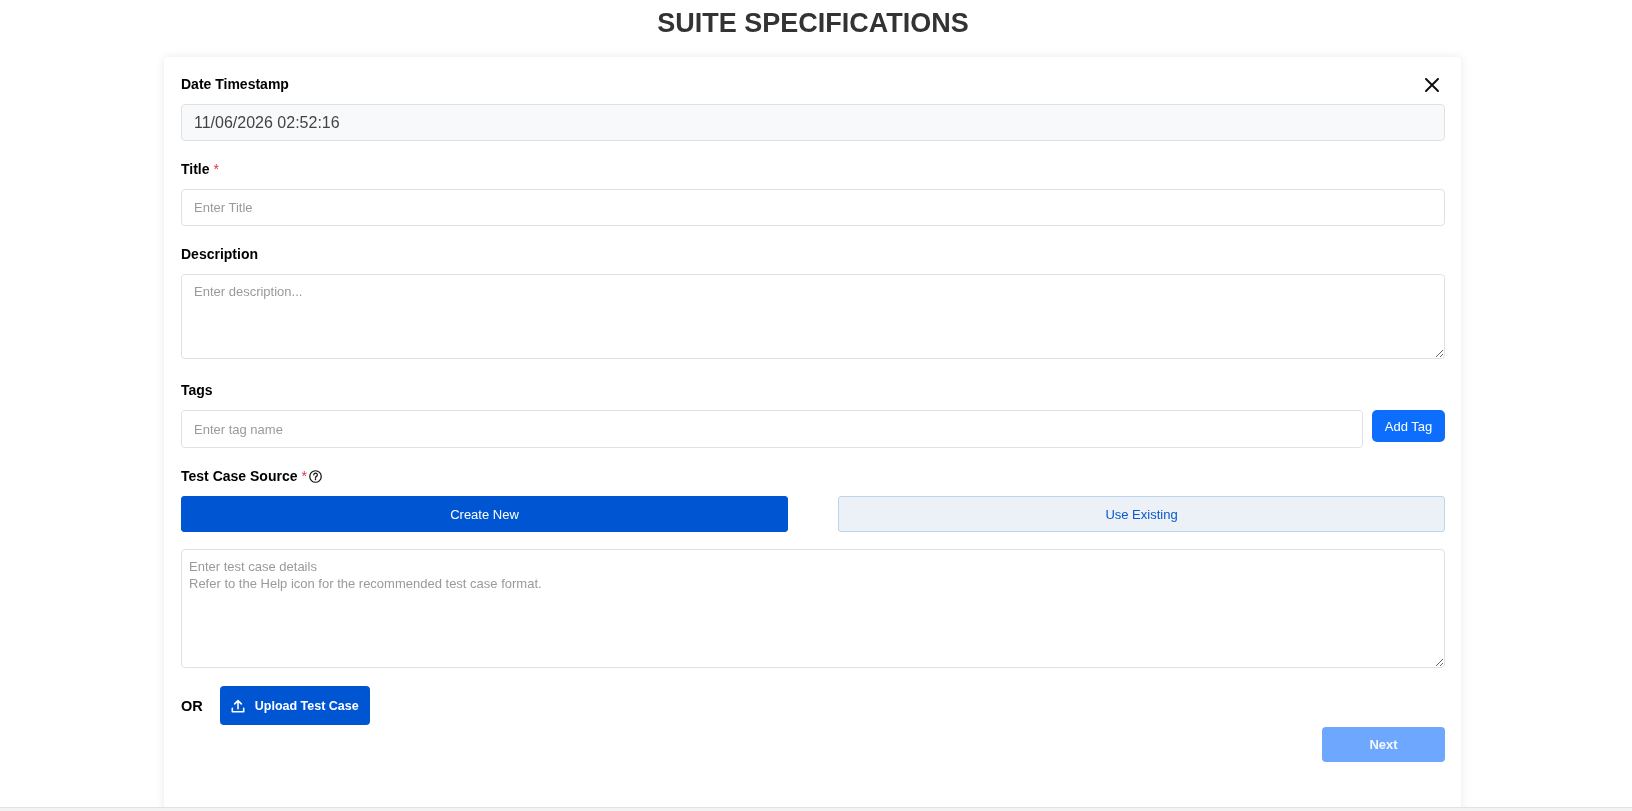  What do you see at coordinates (219, 254) in the screenshot?
I see `field-label: Description` at bounding box center [219, 254].